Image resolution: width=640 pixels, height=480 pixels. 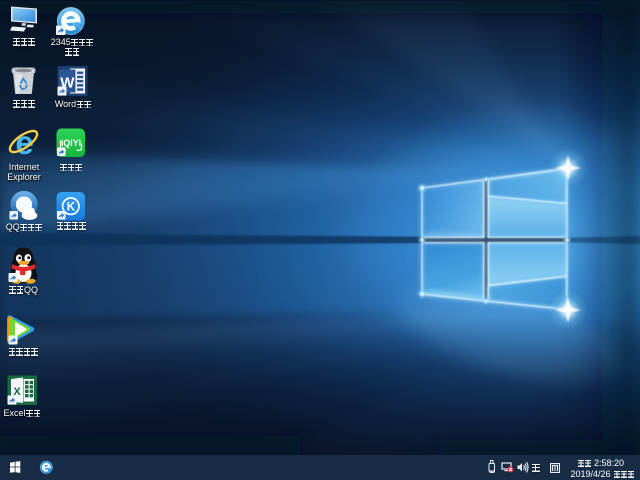 What do you see at coordinates (71, 208) in the screenshot?
I see `svg-text: K` at bounding box center [71, 208].